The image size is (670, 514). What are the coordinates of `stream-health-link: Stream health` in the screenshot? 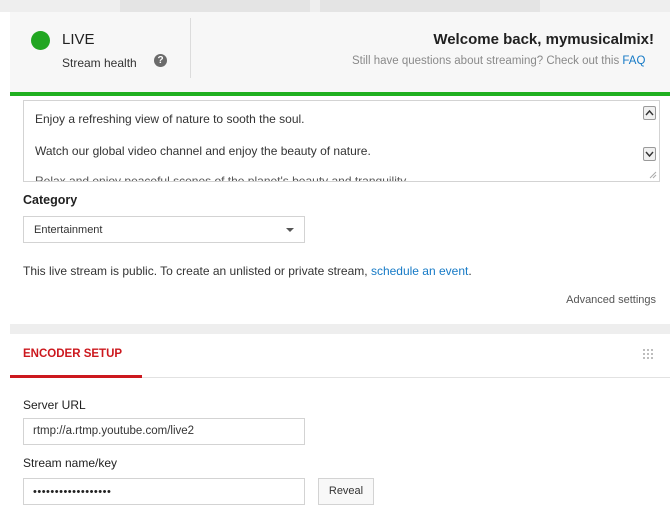 It's located at (99, 63).